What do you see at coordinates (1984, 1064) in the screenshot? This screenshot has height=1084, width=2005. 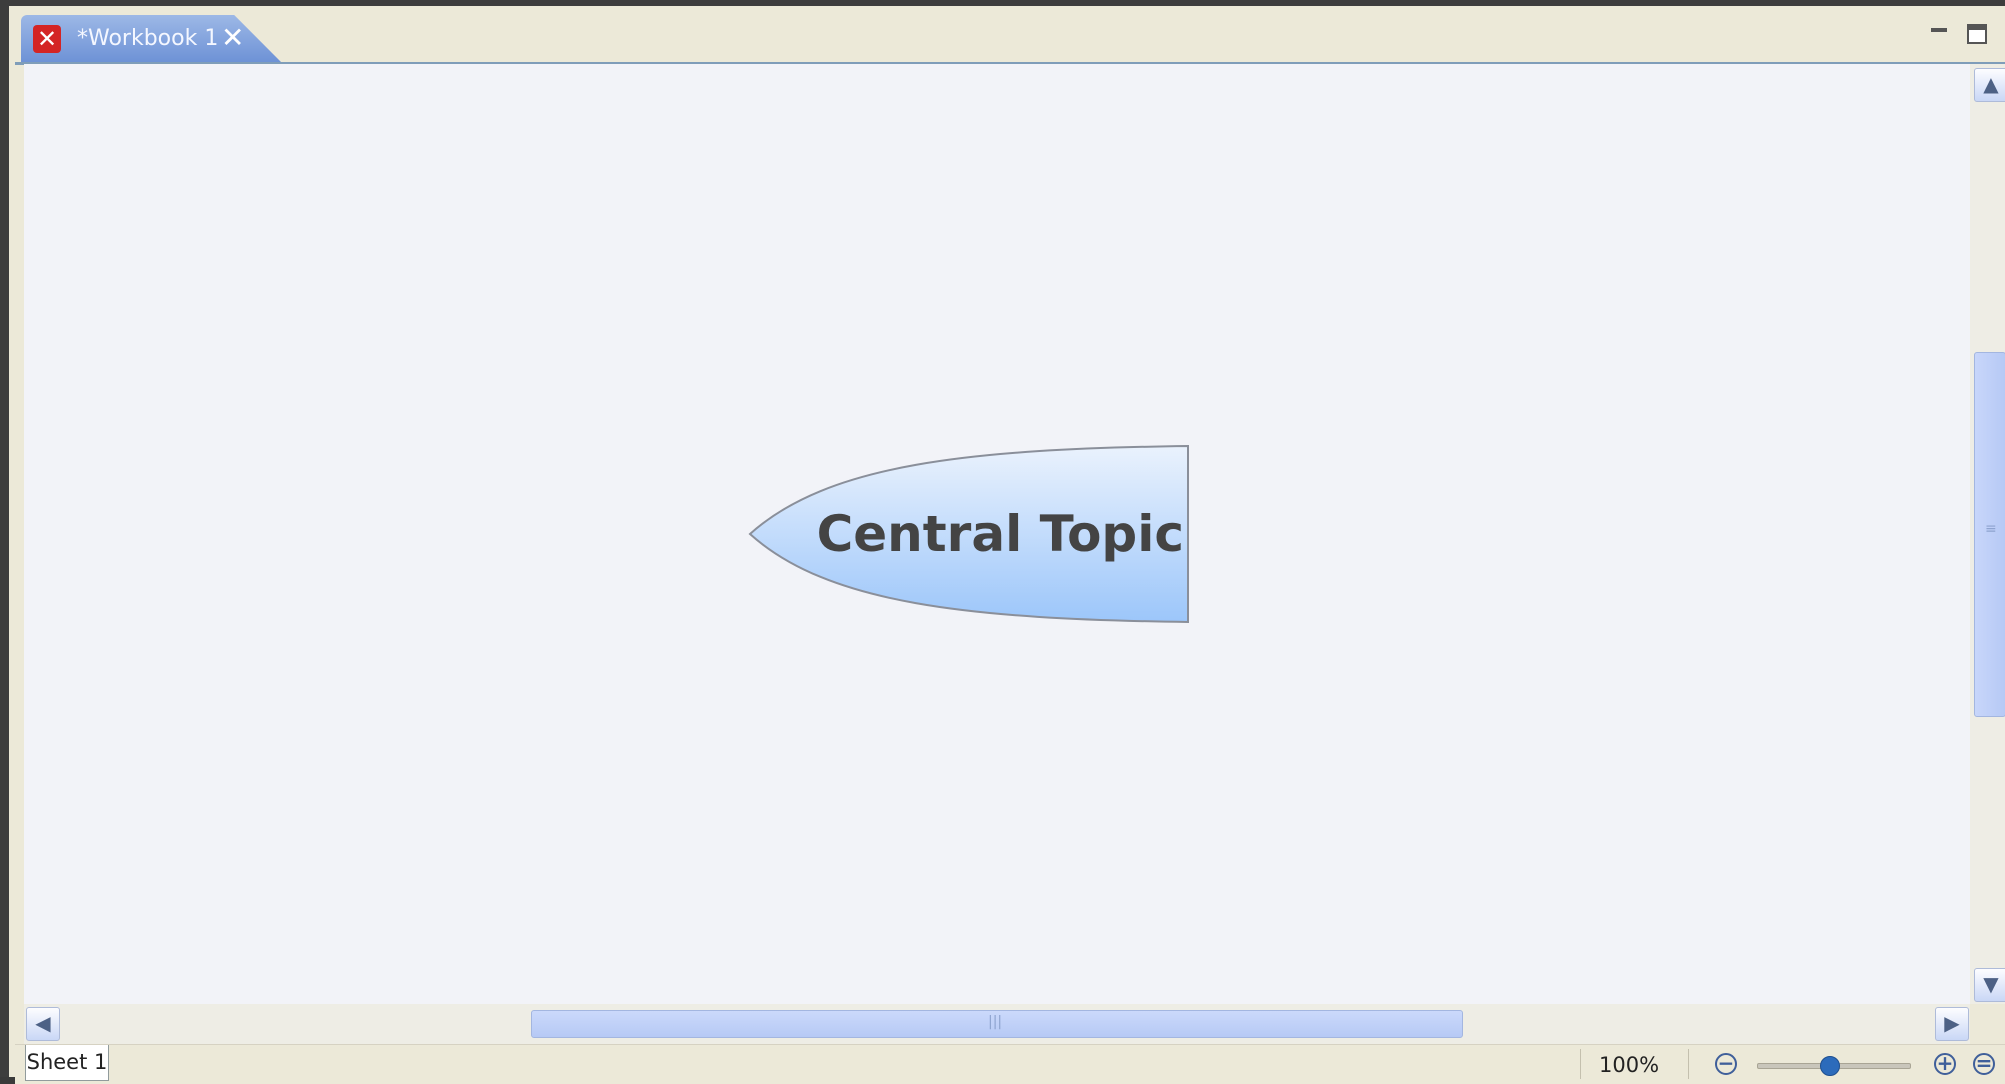 I see `zoom-fit-icon: =` at bounding box center [1984, 1064].